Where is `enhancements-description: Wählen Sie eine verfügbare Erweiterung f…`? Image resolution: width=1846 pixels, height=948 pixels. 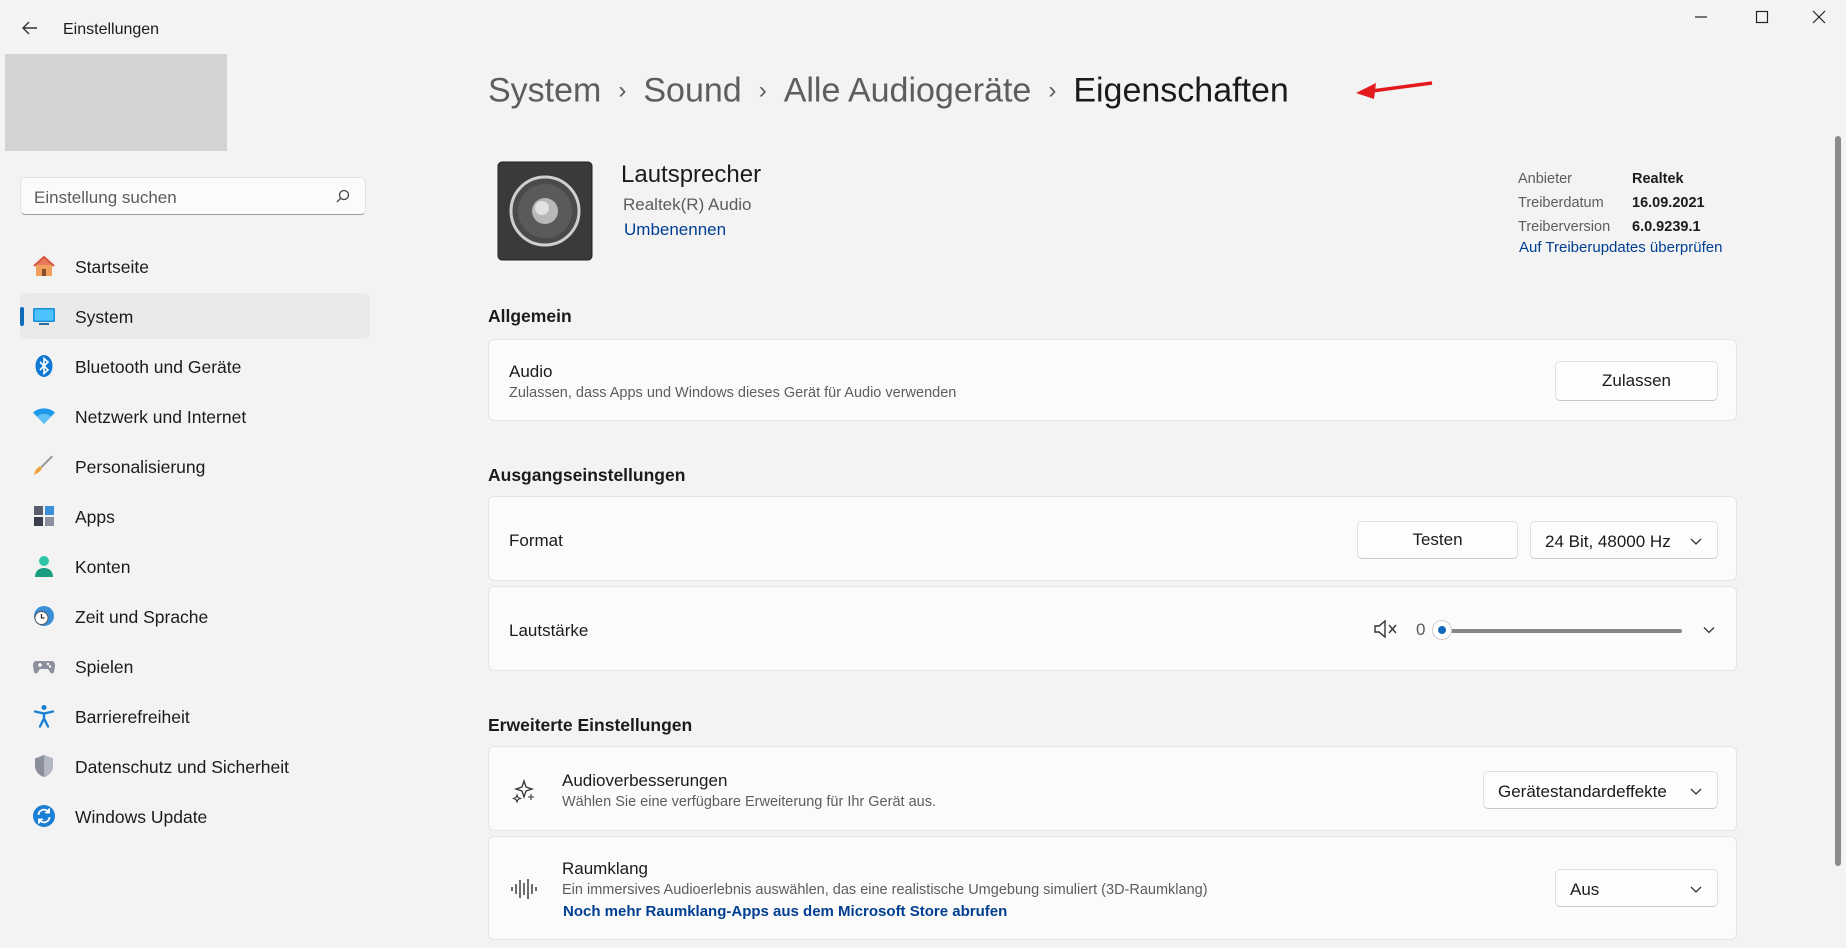
enhancements-description: Wählen Sie eine verfügbare Erweiterung f… is located at coordinates (749, 802).